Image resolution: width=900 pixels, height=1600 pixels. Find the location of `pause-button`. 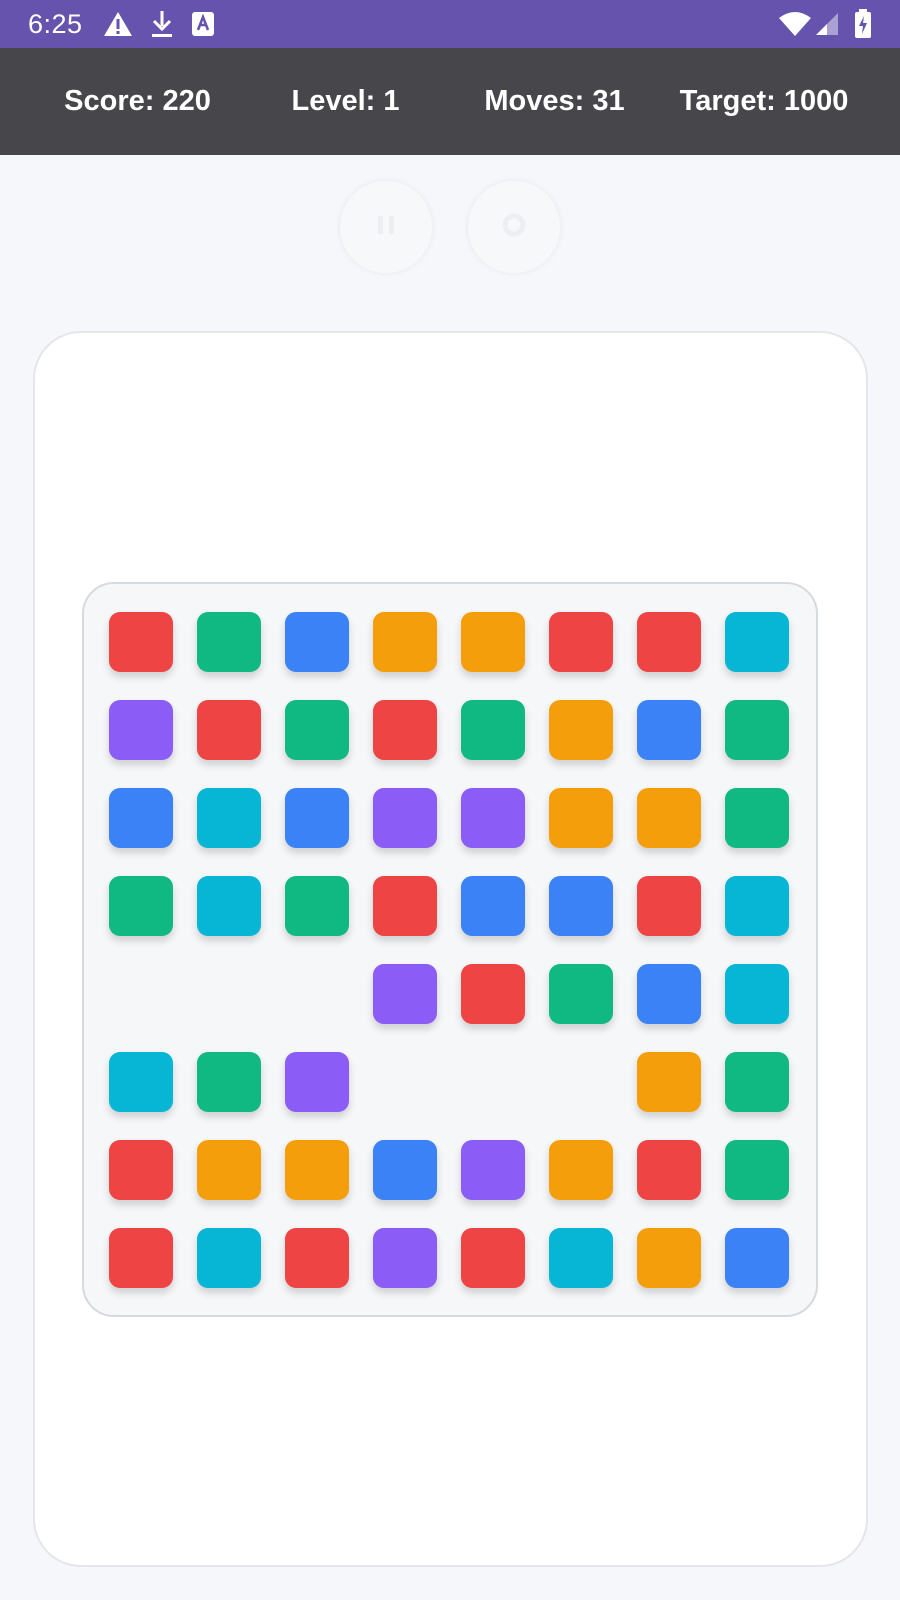

pause-button is located at coordinates (386, 227).